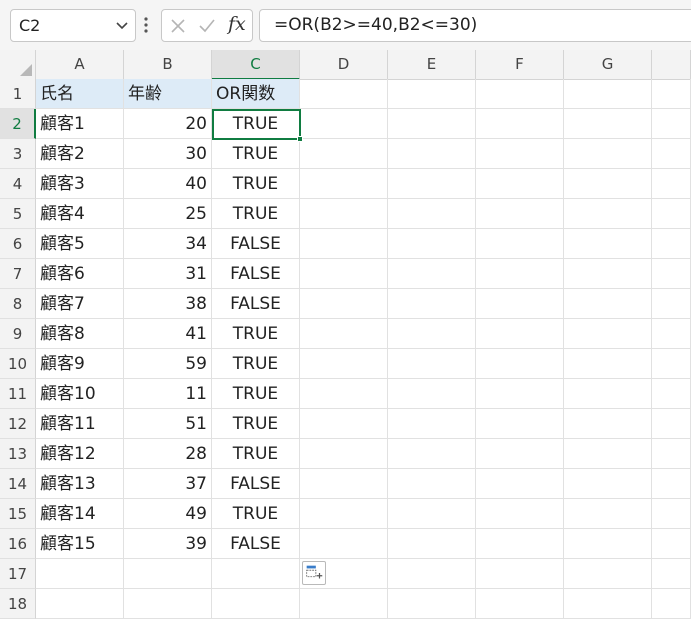  What do you see at coordinates (18, 304) in the screenshot?
I see `row-header: 8` at bounding box center [18, 304].